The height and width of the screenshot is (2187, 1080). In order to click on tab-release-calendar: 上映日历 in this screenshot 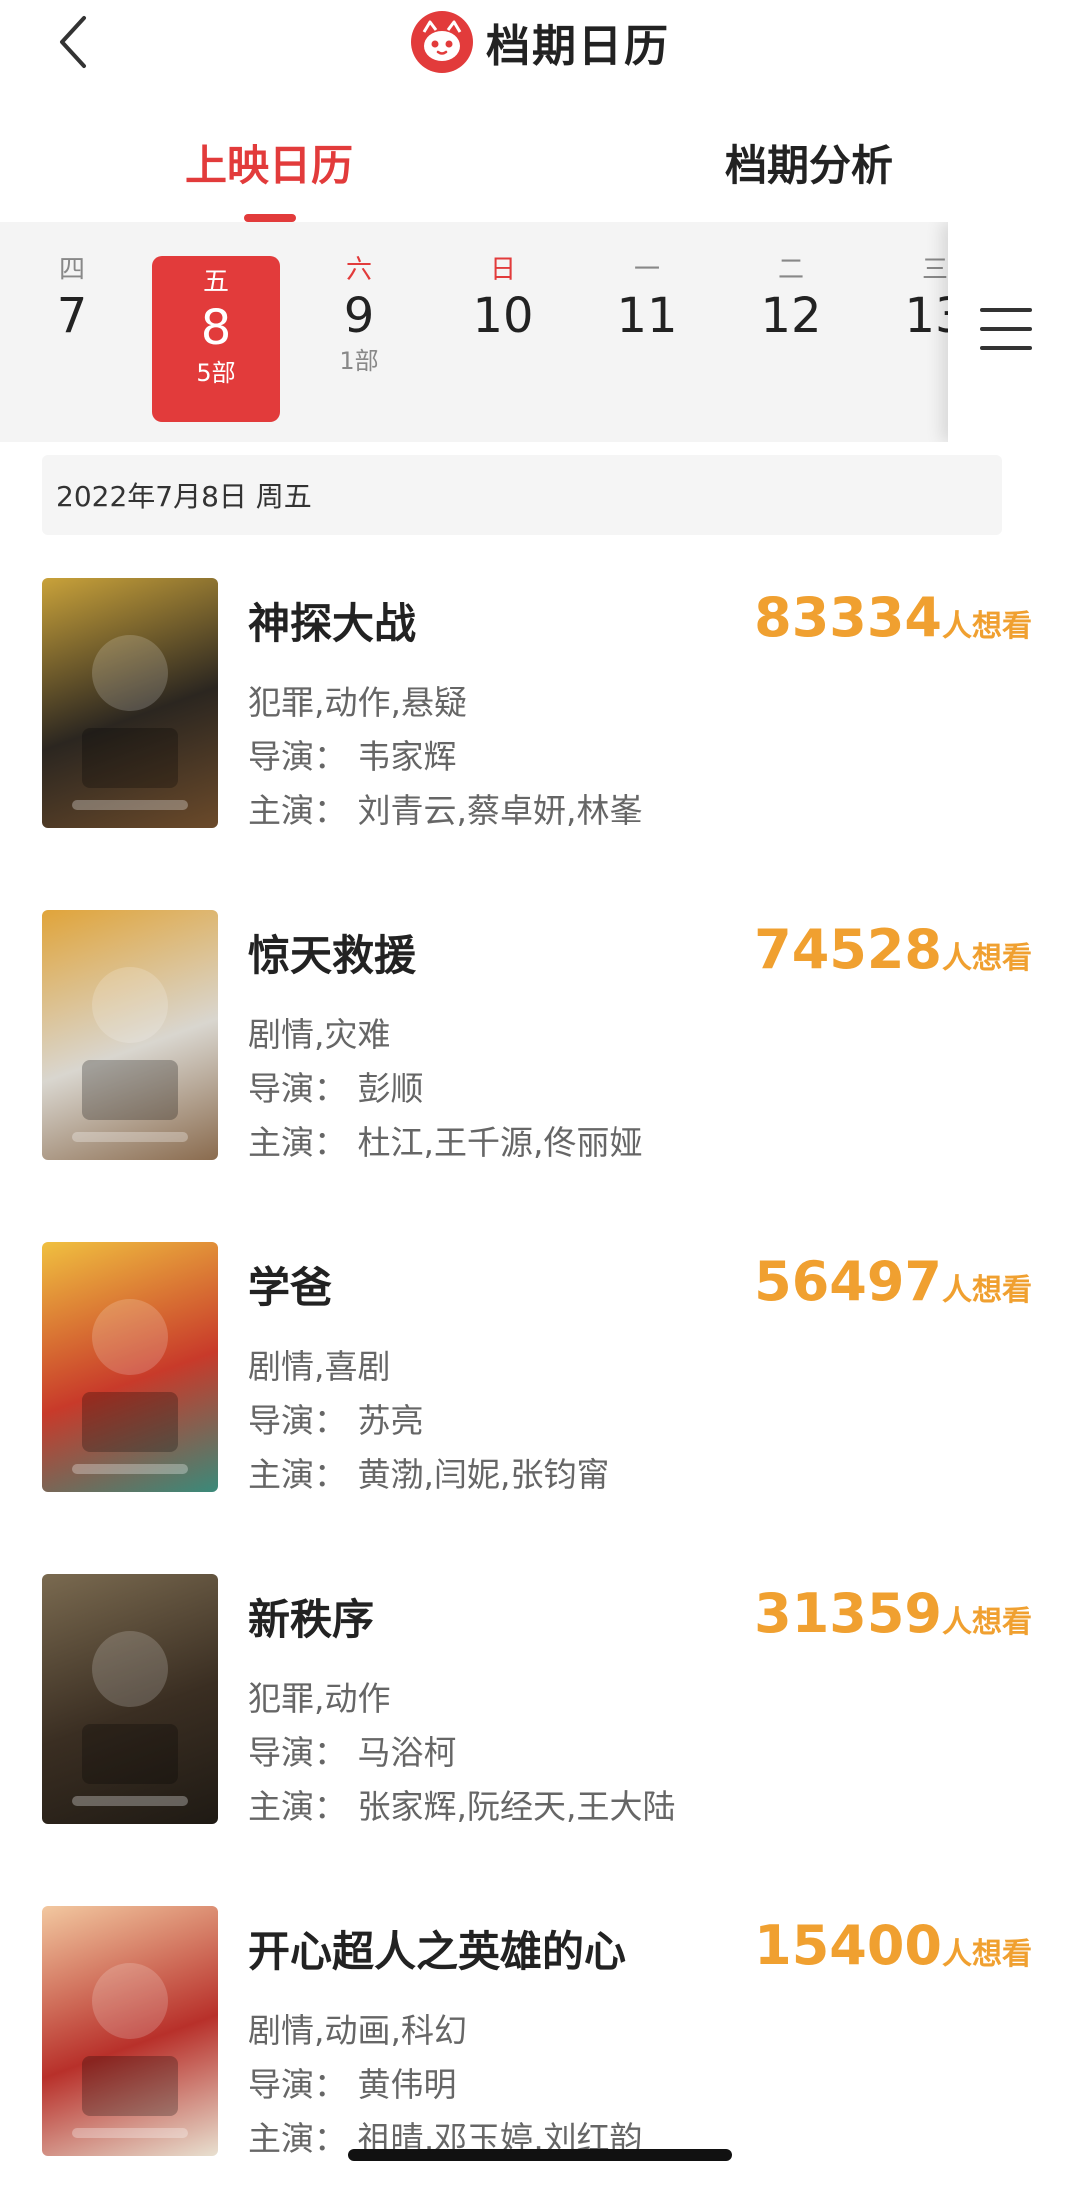, I will do `click(269, 162)`.